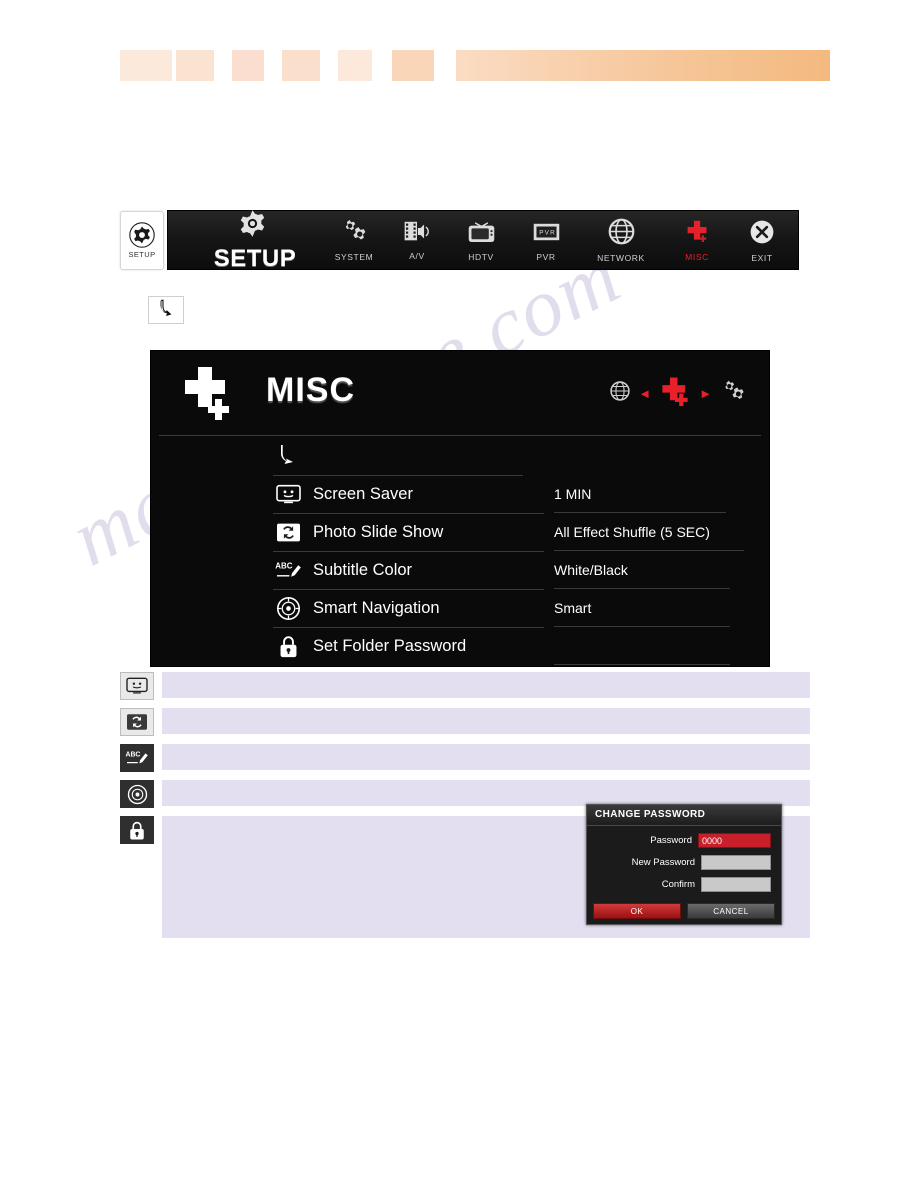  I want to click on dialog-buttons: OK CANCEL, so click(684, 911).